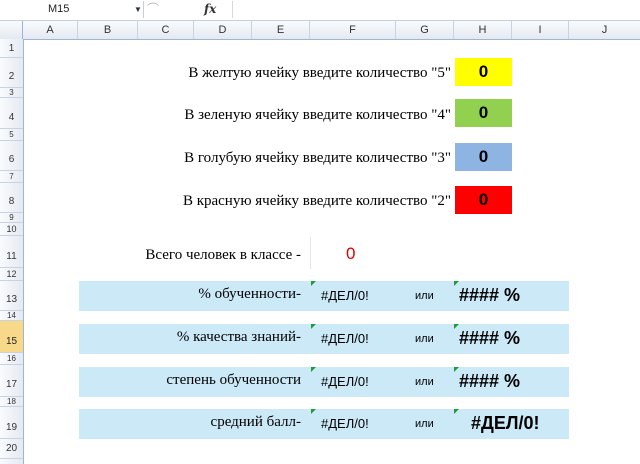 Image resolution: width=640 pixels, height=464 pixels. What do you see at coordinates (249, 294) in the screenshot?
I see `result-label: % обученности-` at bounding box center [249, 294].